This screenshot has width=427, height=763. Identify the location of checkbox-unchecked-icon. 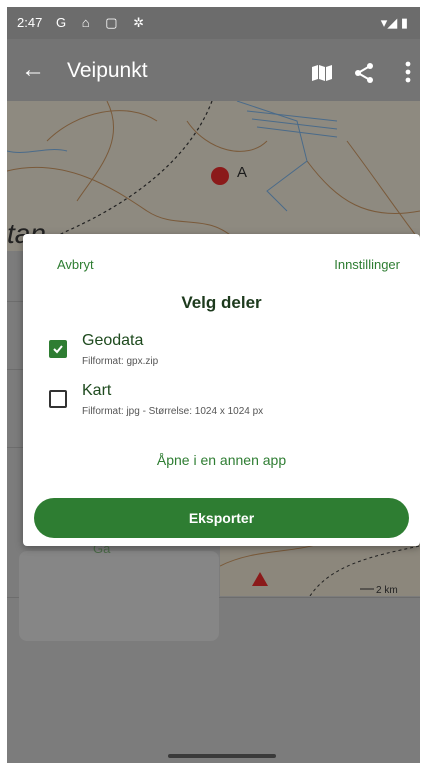
(58, 399).